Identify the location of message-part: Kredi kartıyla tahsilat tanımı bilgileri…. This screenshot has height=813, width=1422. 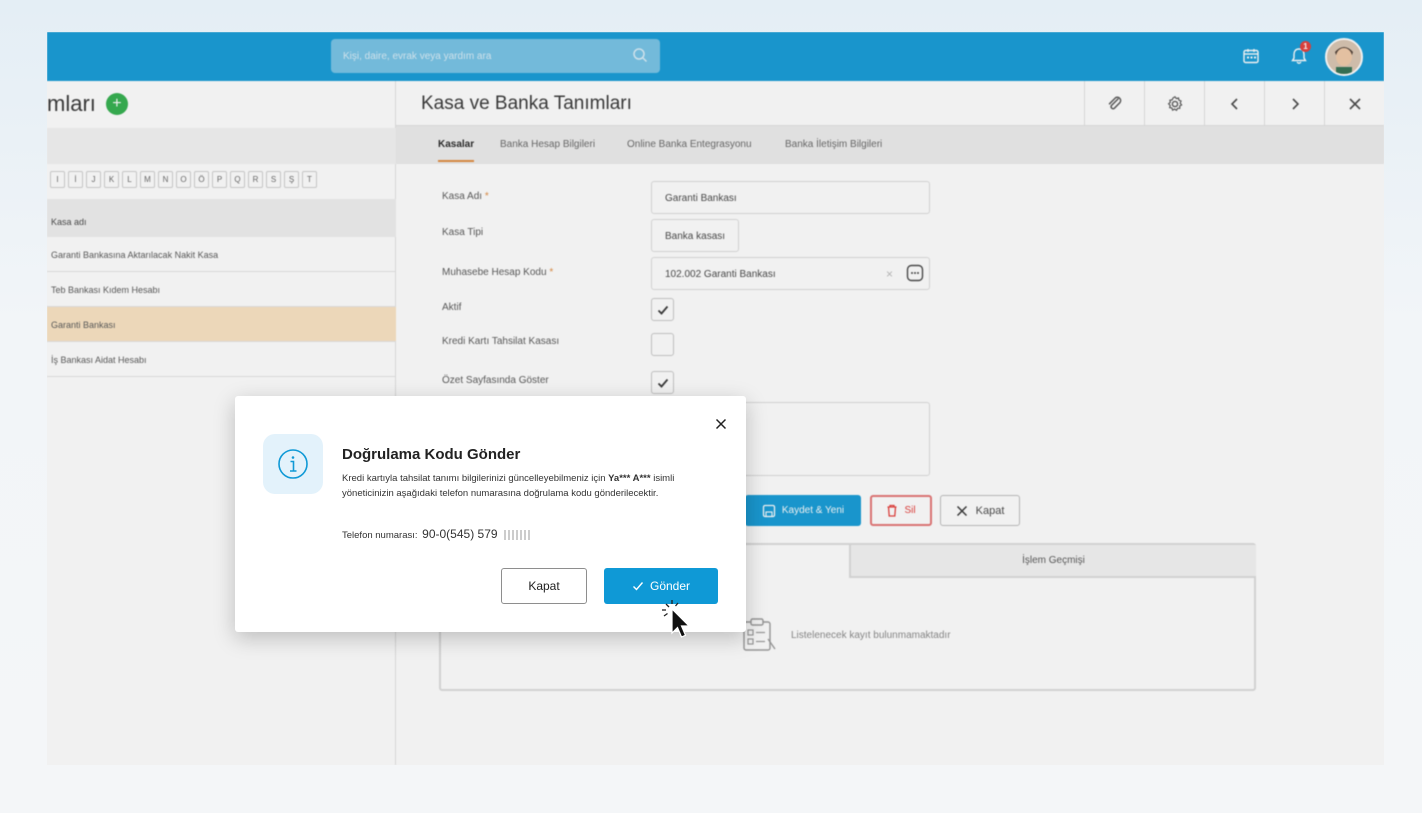
(475, 478).